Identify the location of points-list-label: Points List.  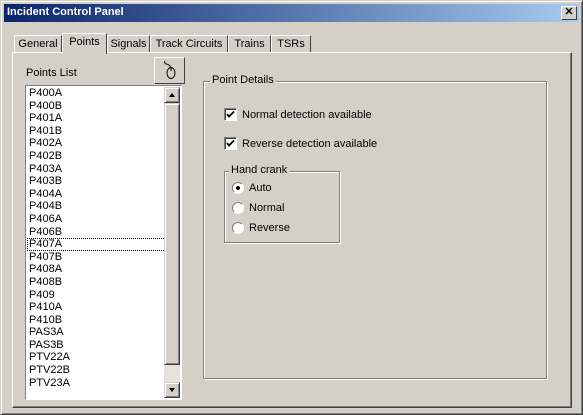
(51, 73).